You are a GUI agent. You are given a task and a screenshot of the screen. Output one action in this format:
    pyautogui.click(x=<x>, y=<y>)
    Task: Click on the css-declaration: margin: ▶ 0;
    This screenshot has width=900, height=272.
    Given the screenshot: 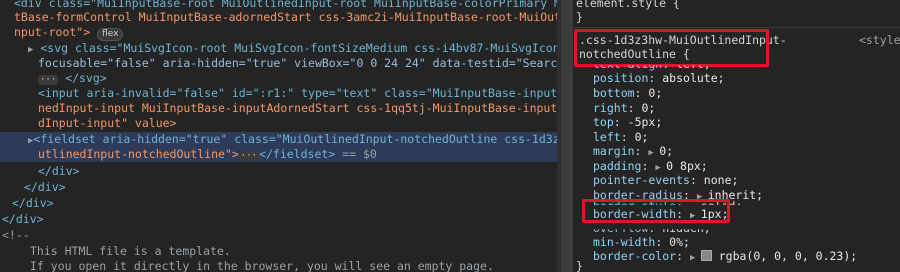 What is the action you would take?
    pyautogui.click(x=633, y=151)
    